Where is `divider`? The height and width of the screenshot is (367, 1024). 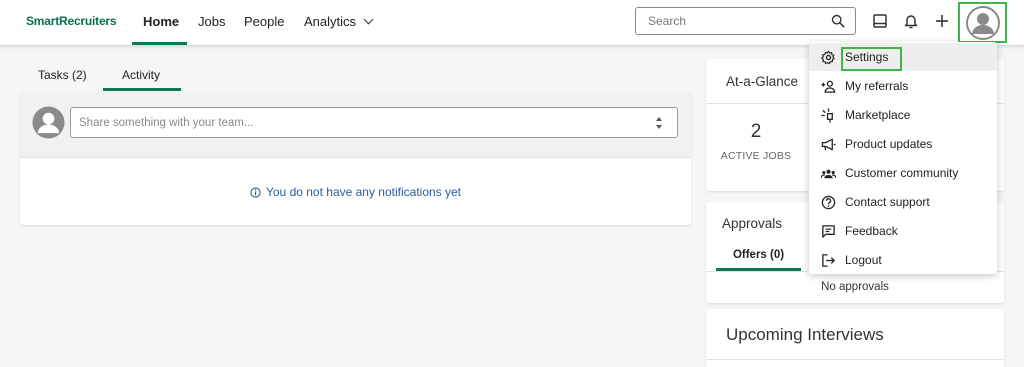 divider is located at coordinates (855, 359).